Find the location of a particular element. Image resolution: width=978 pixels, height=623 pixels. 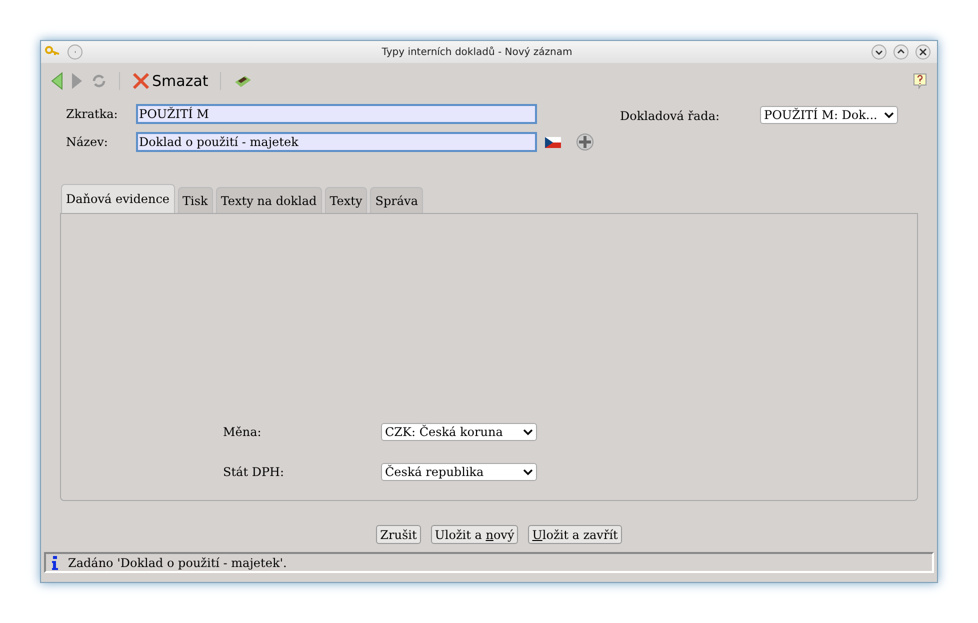

plus-icon is located at coordinates (585, 142).